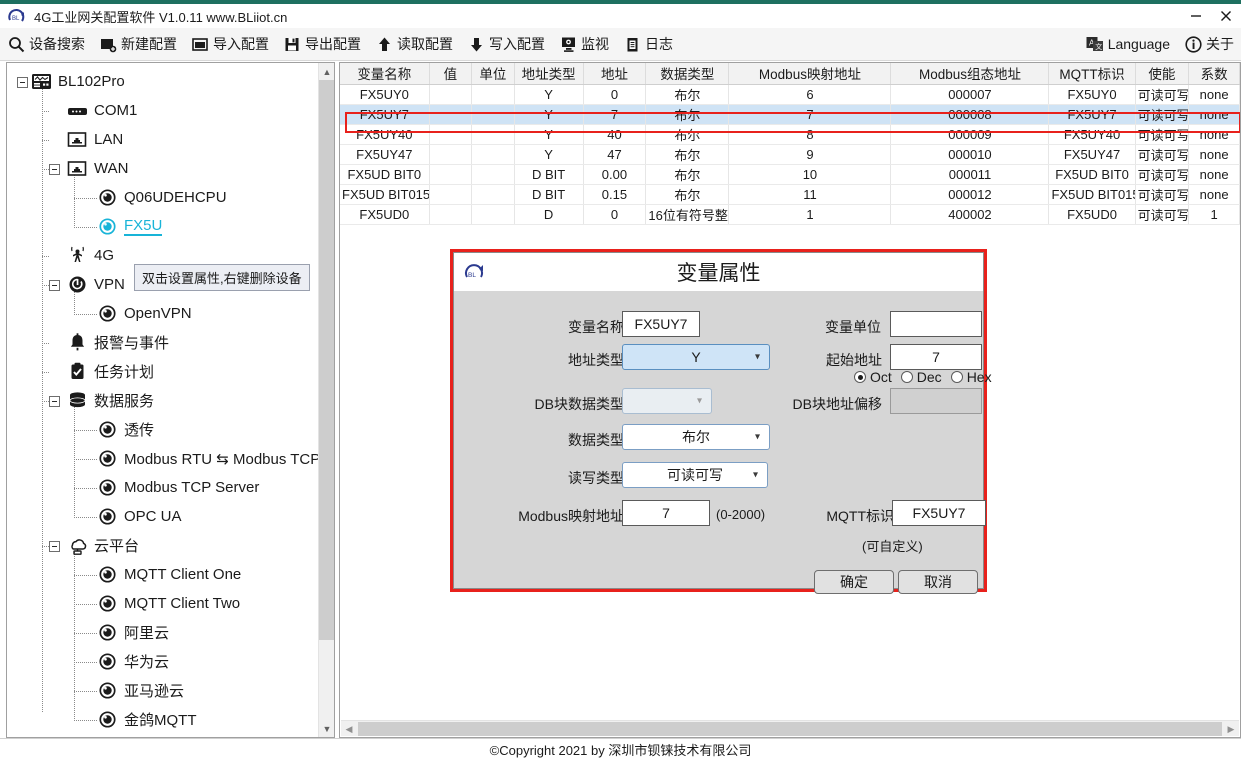 This screenshot has height=760, width=1241. What do you see at coordinates (939, 513) in the screenshot?
I see `mqtt-id-input: FX5UY7` at bounding box center [939, 513].